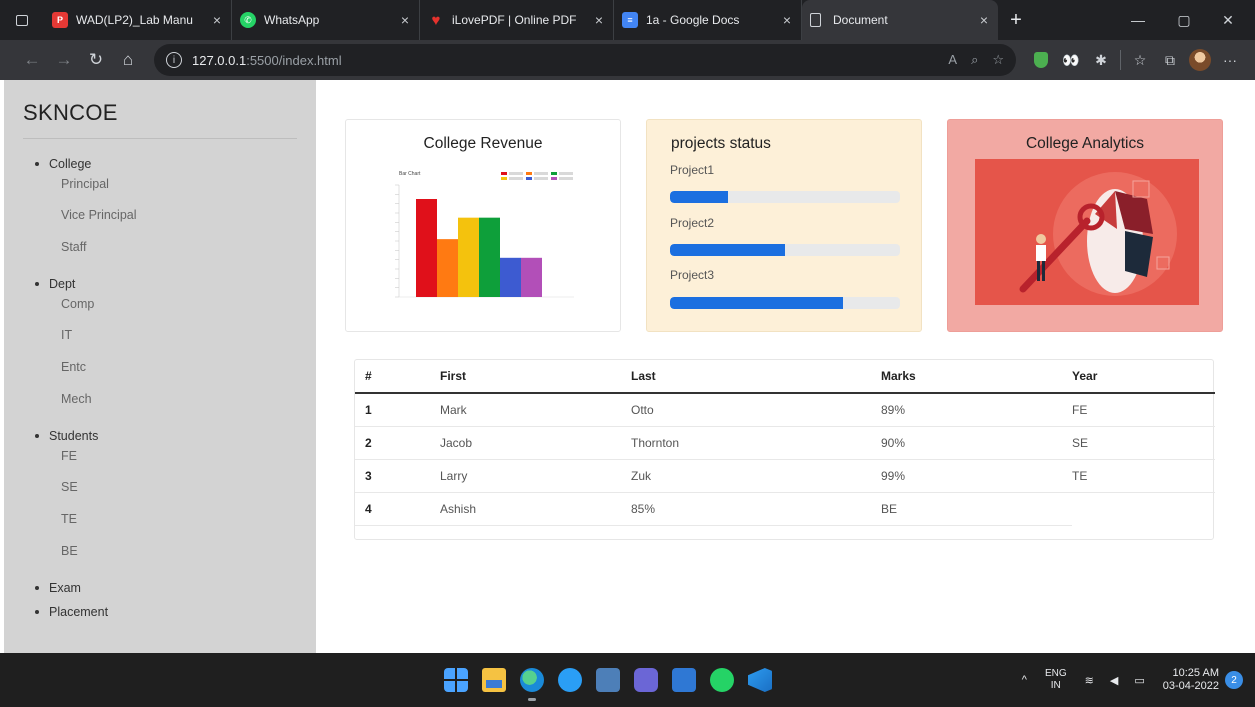 This screenshot has height=707, width=1255. I want to click on tab-actions-icon, so click(22, 20).